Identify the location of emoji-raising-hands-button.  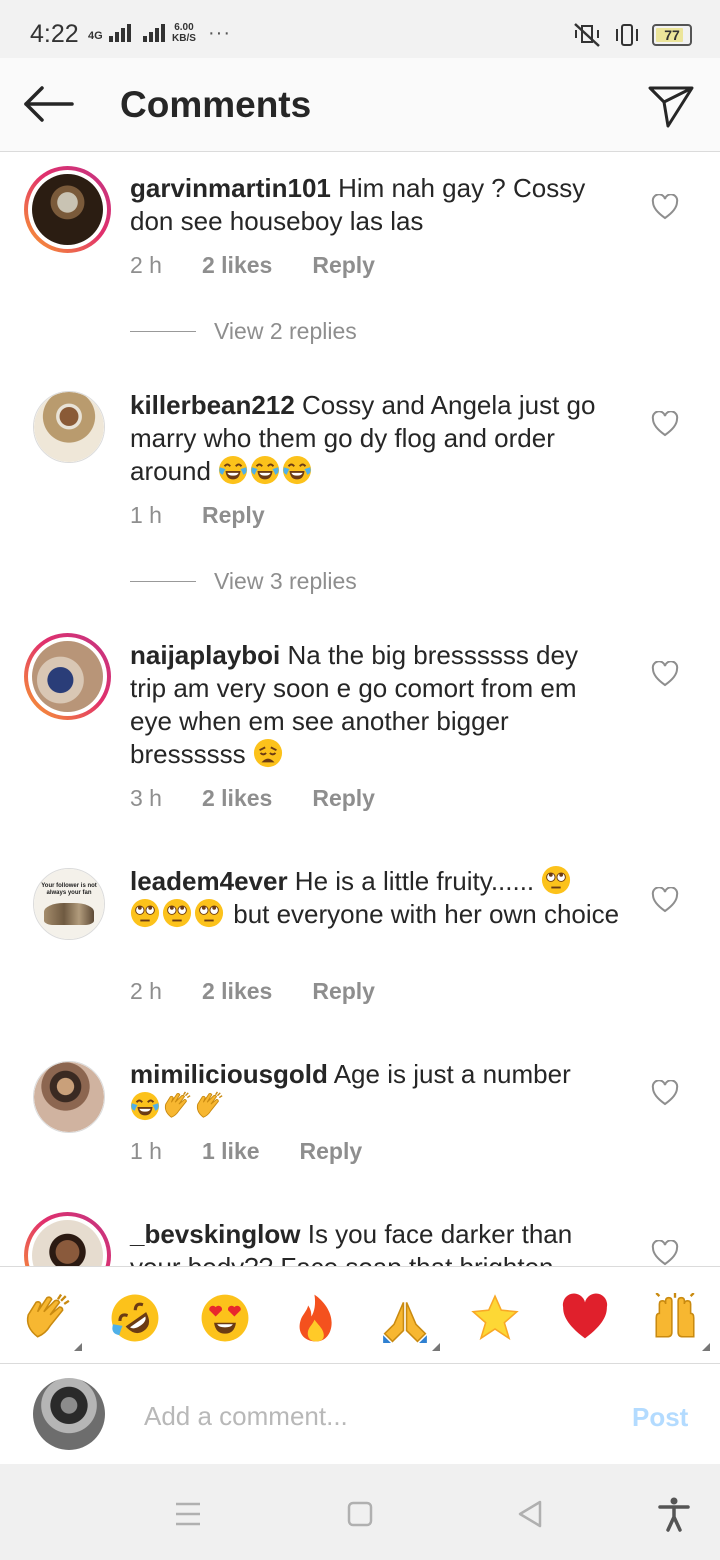
(680, 1321).